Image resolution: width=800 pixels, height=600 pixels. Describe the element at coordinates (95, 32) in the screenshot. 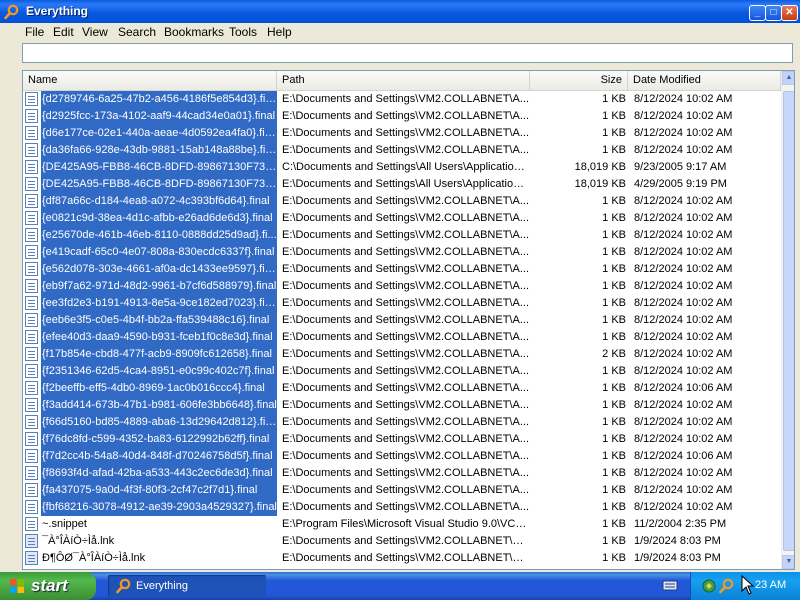

I see `menu-view: View` at that location.